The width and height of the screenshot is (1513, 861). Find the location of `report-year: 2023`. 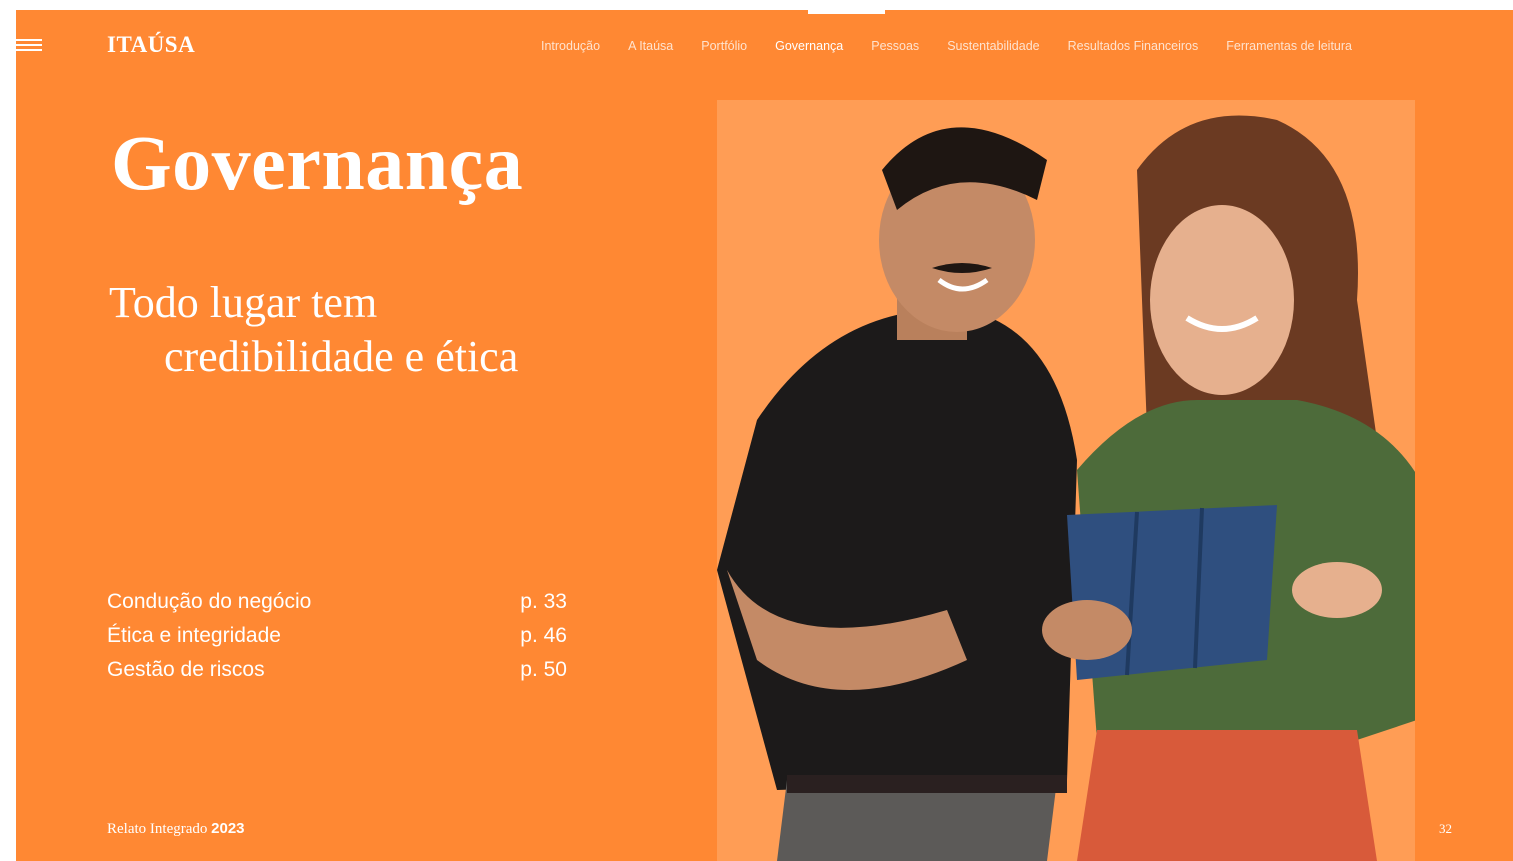

report-year: 2023 is located at coordinates (228, 828).